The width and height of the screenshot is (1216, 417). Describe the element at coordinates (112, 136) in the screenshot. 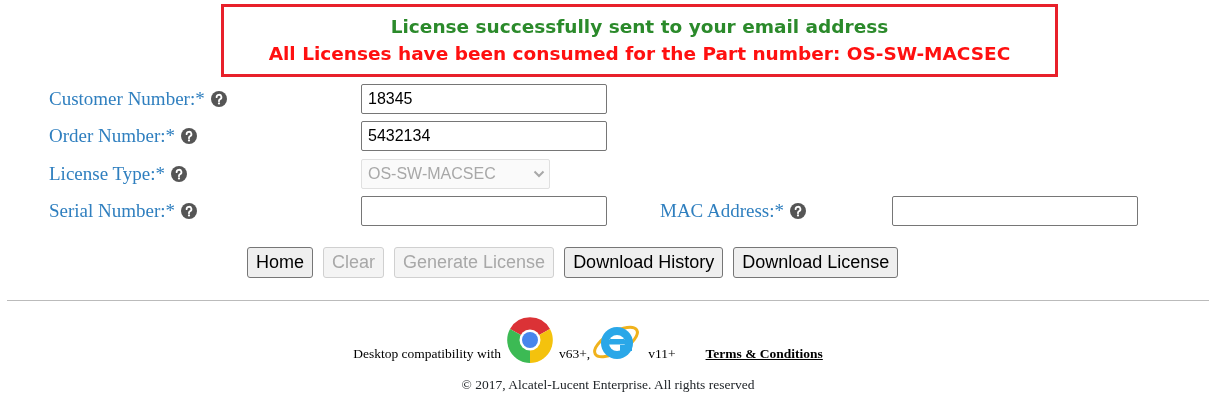

I see `field-label: Order Number:*` at that location.